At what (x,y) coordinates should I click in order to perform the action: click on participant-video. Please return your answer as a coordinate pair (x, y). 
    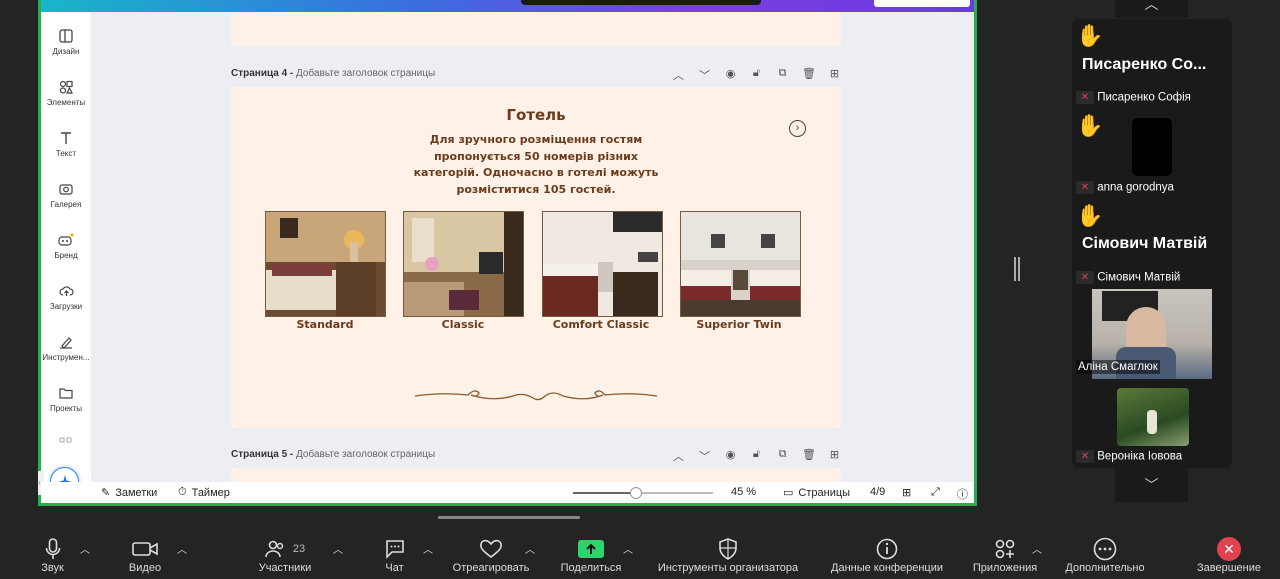
    Looking at the image, I should click on (1153, 417).